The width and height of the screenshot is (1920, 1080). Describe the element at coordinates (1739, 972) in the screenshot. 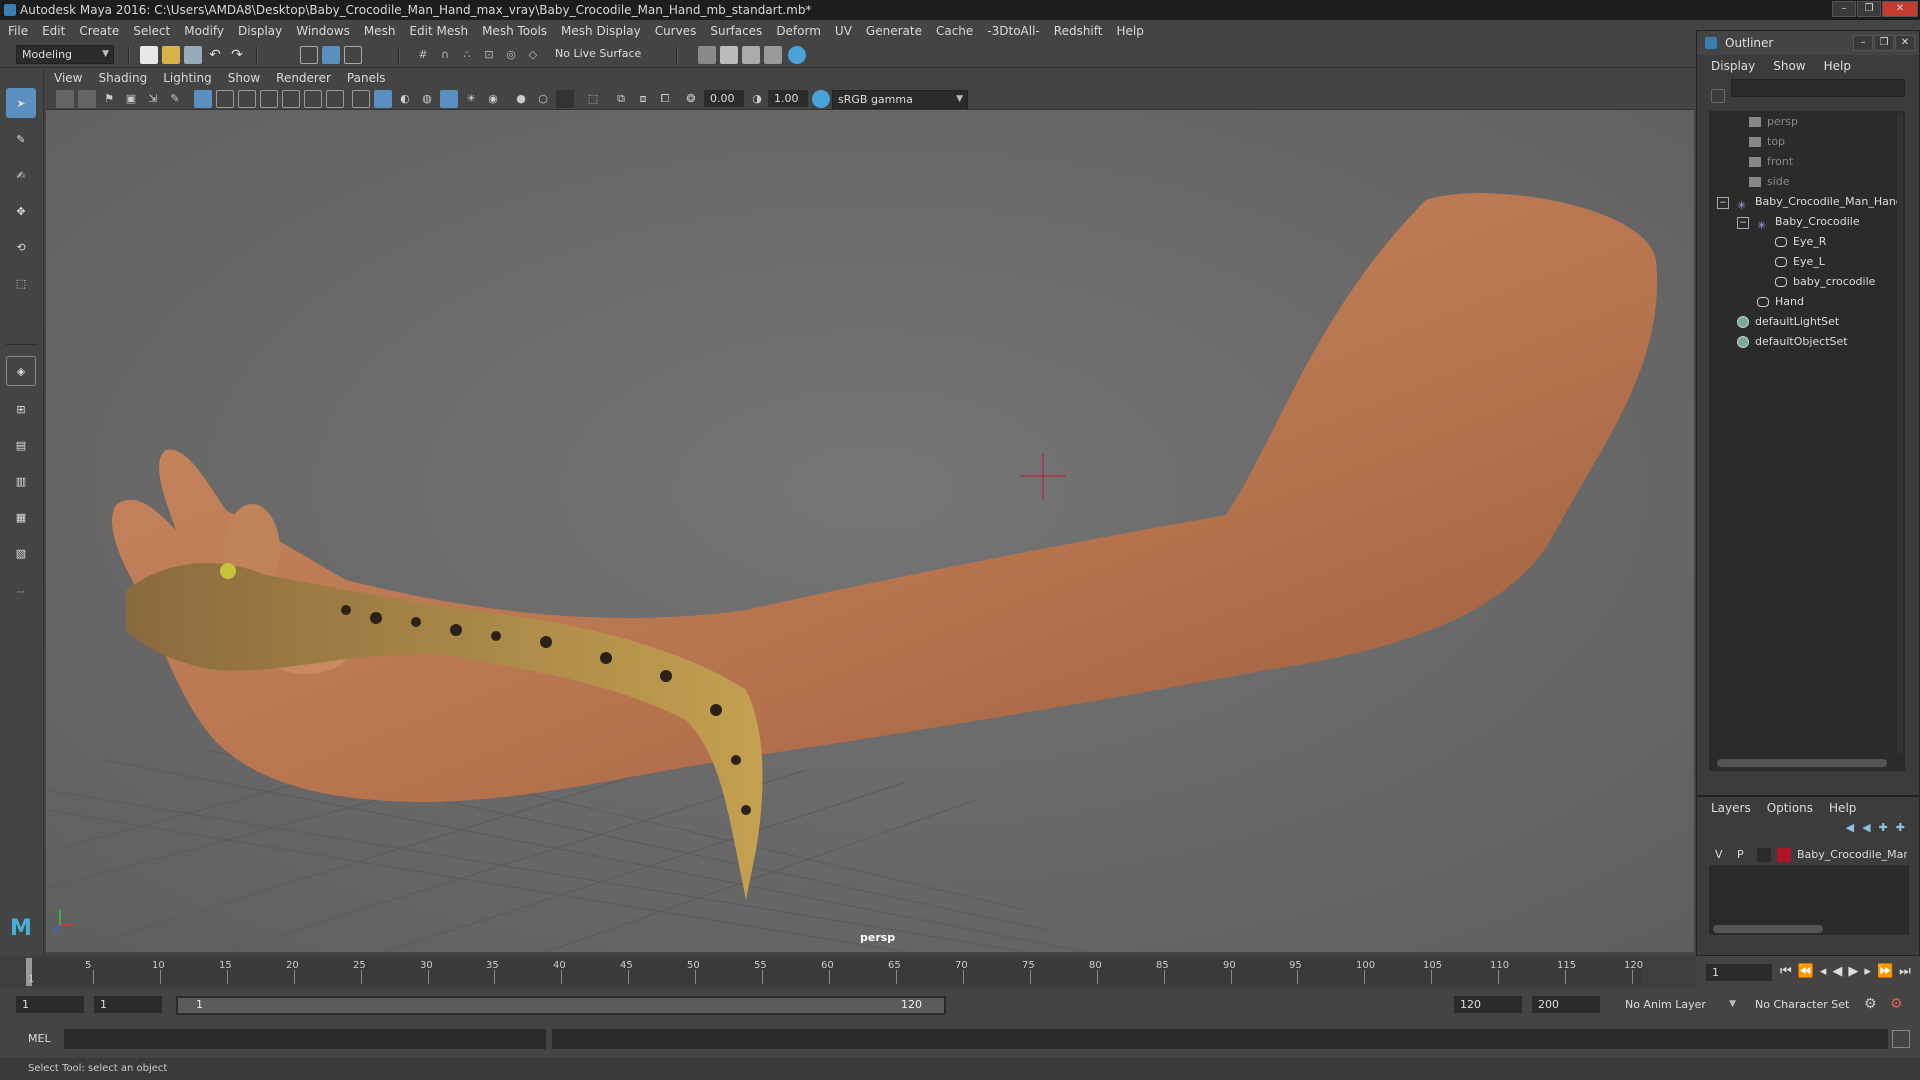

I see `current-frame-field: 1` at that location.